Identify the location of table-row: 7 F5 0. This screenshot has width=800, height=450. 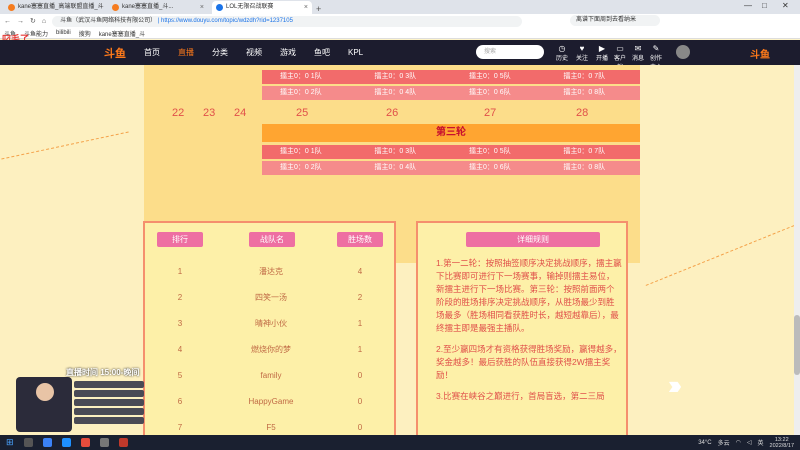
(270, 427).